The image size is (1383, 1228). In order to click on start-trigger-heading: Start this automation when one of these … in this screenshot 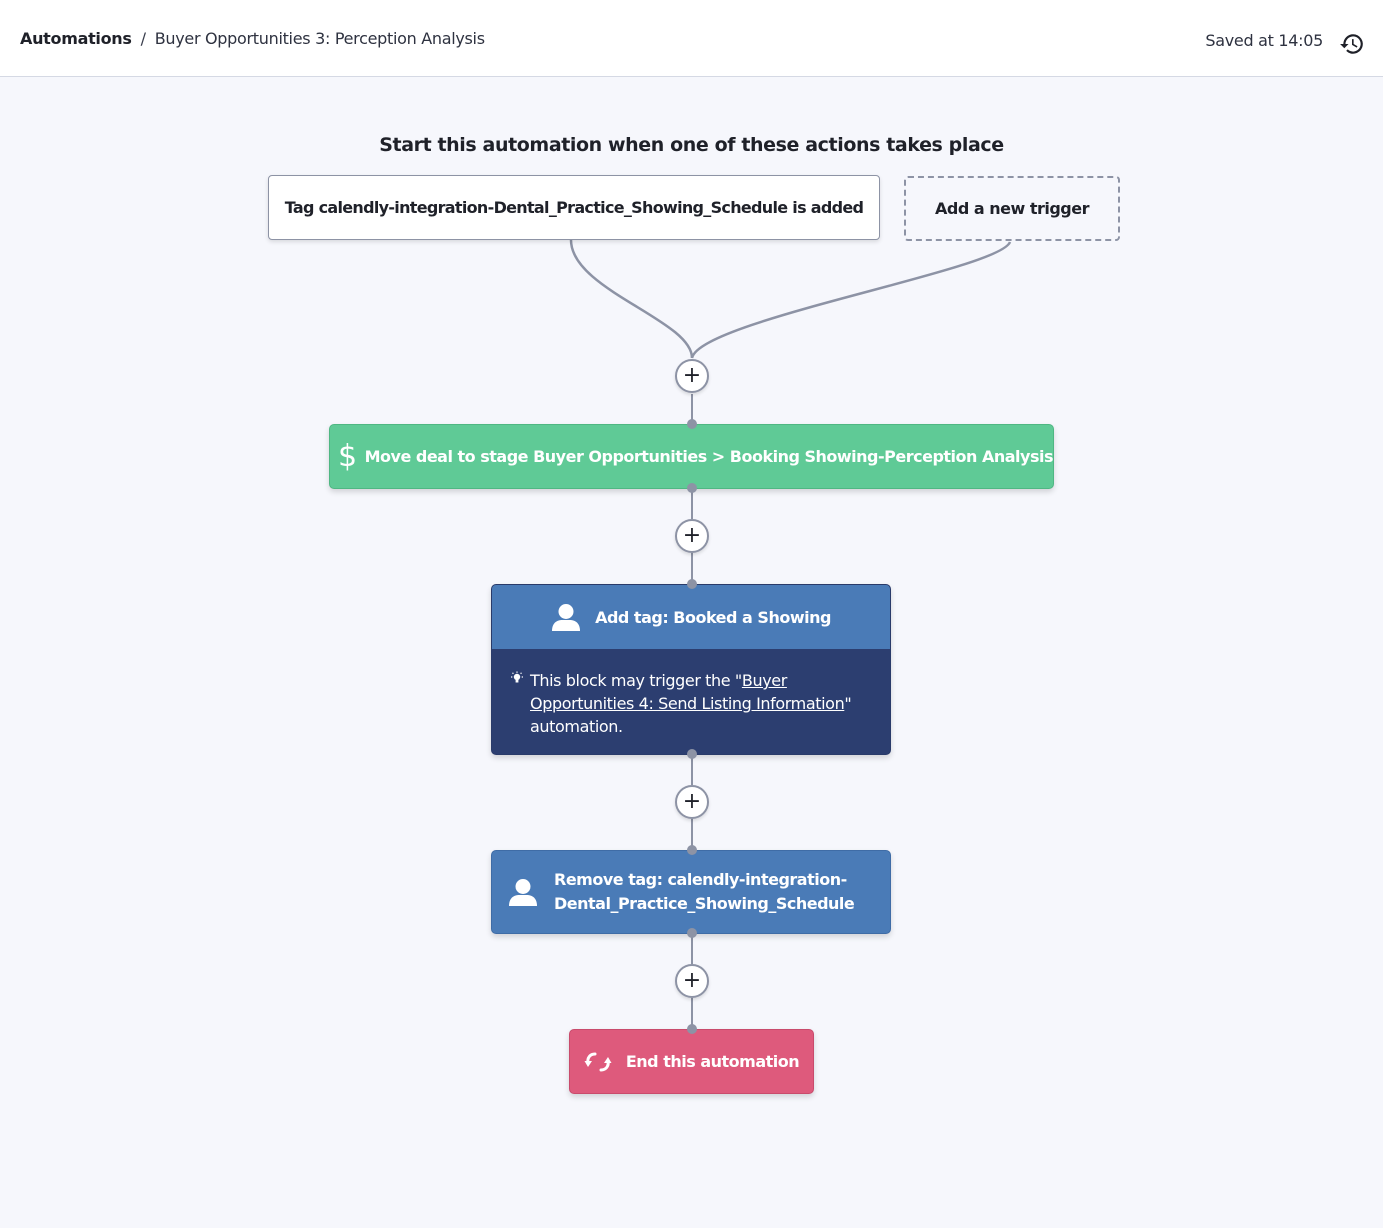, I will do `click(691, 145)`.